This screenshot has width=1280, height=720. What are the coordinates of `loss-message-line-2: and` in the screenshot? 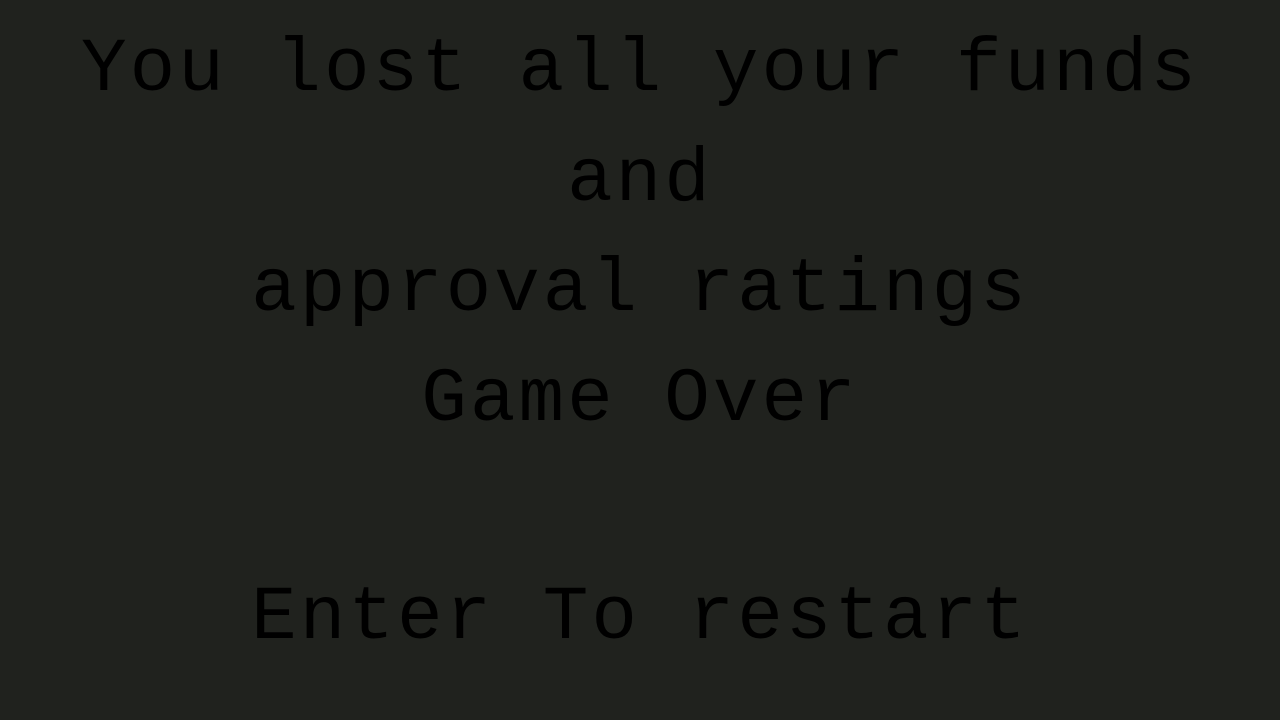 It's located at (640, 180).